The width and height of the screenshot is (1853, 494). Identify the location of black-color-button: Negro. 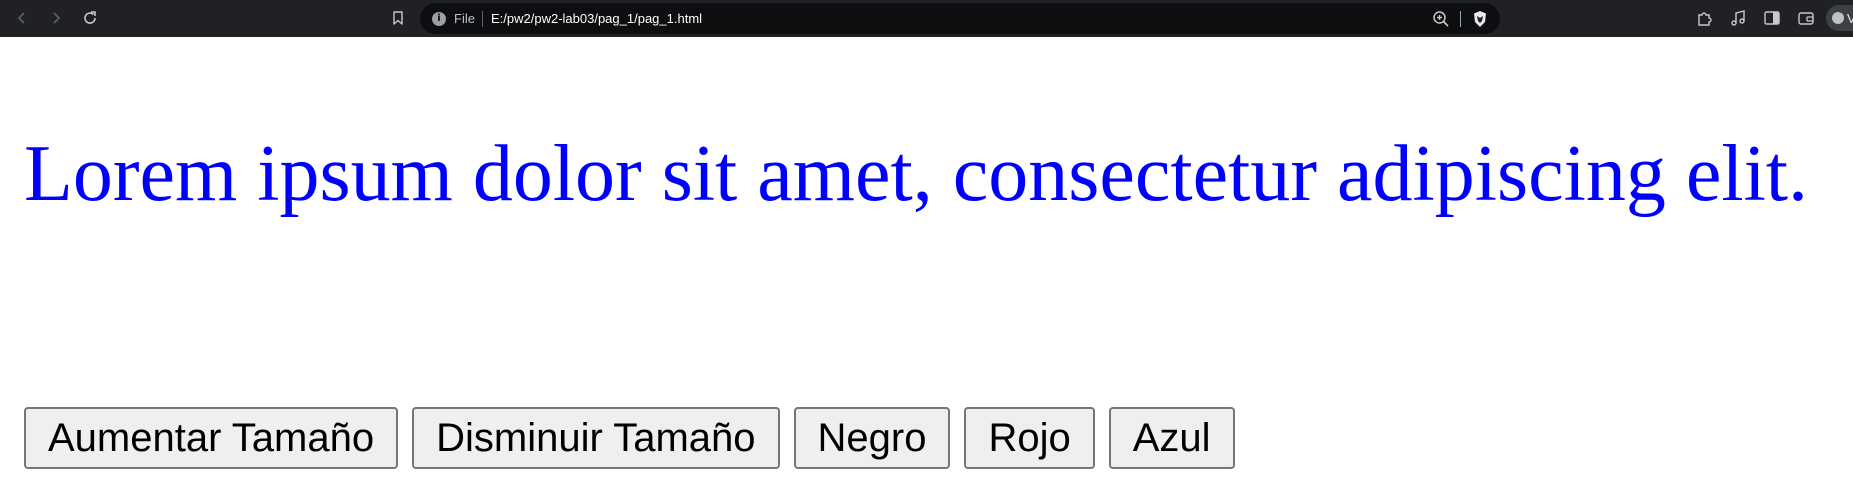
(872, 438).